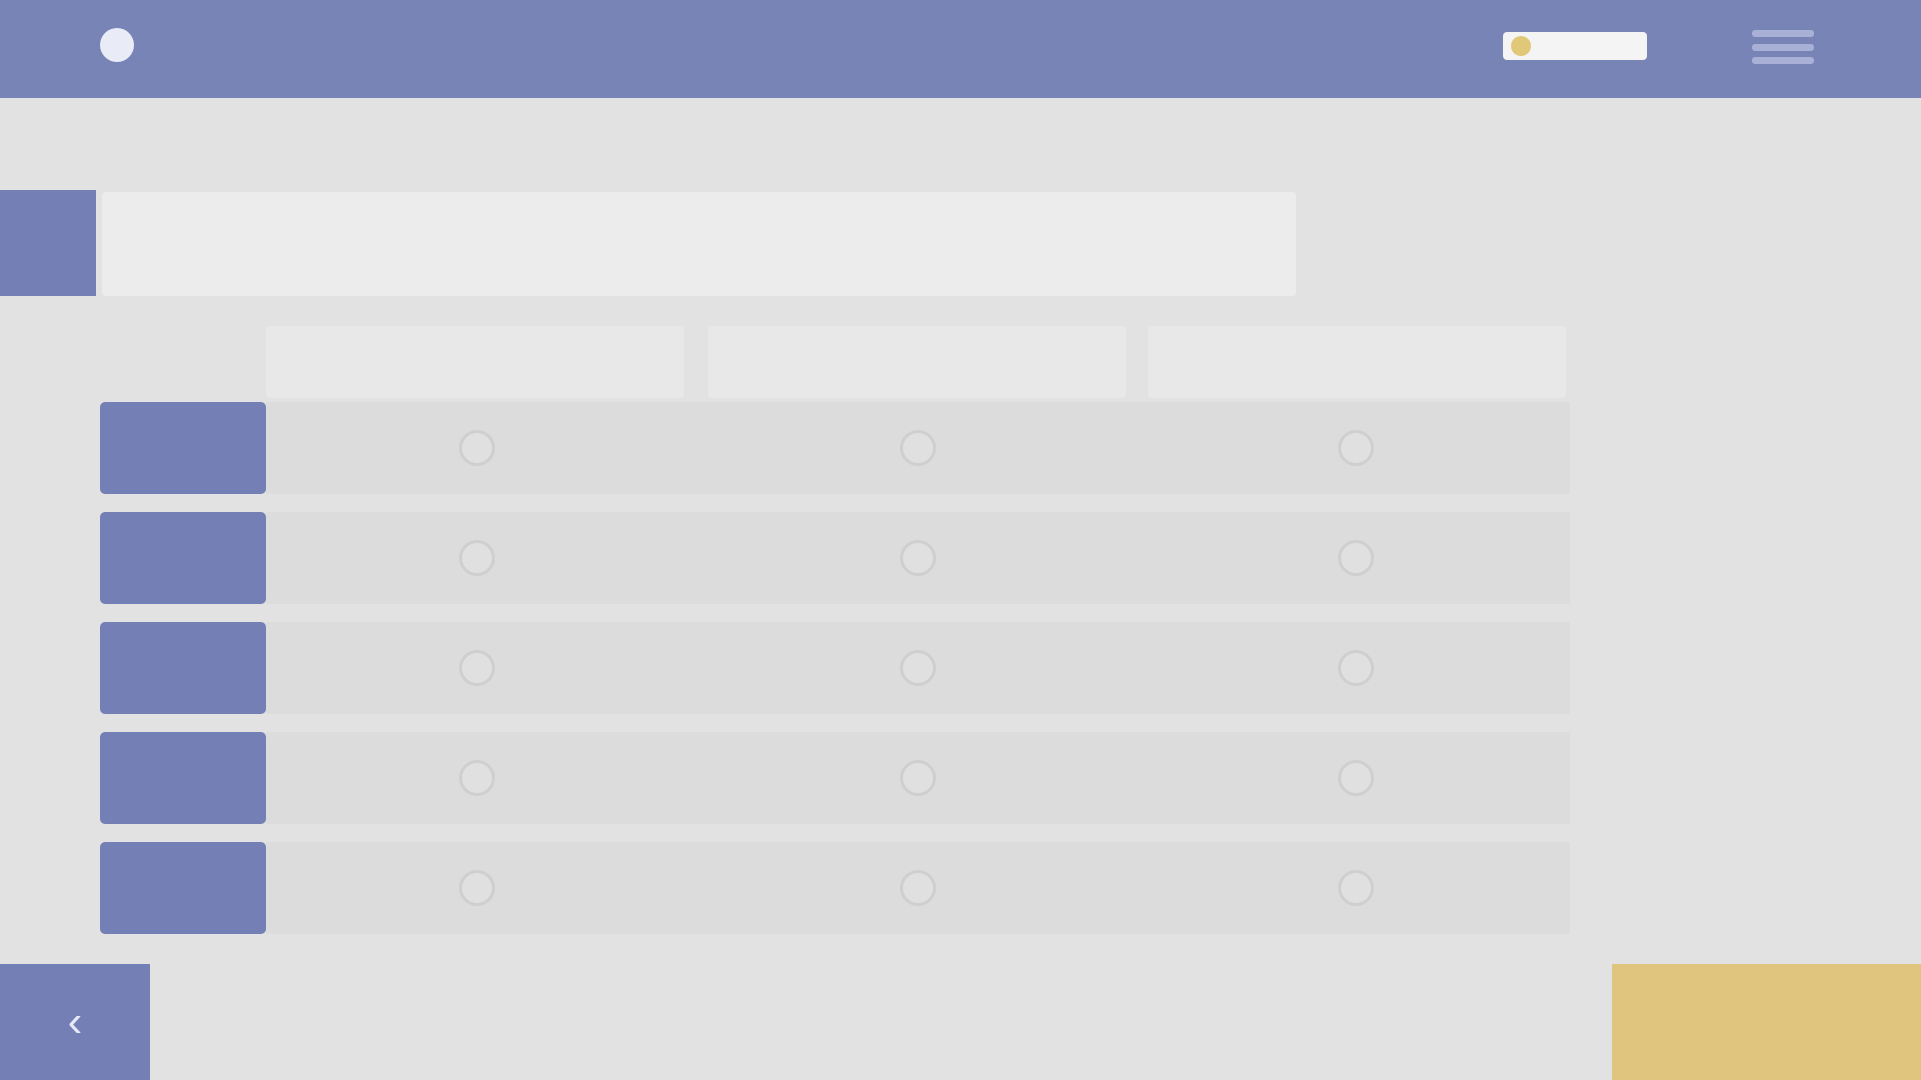  I want to click on hamburger-menu-icon, so click(1783, 47).